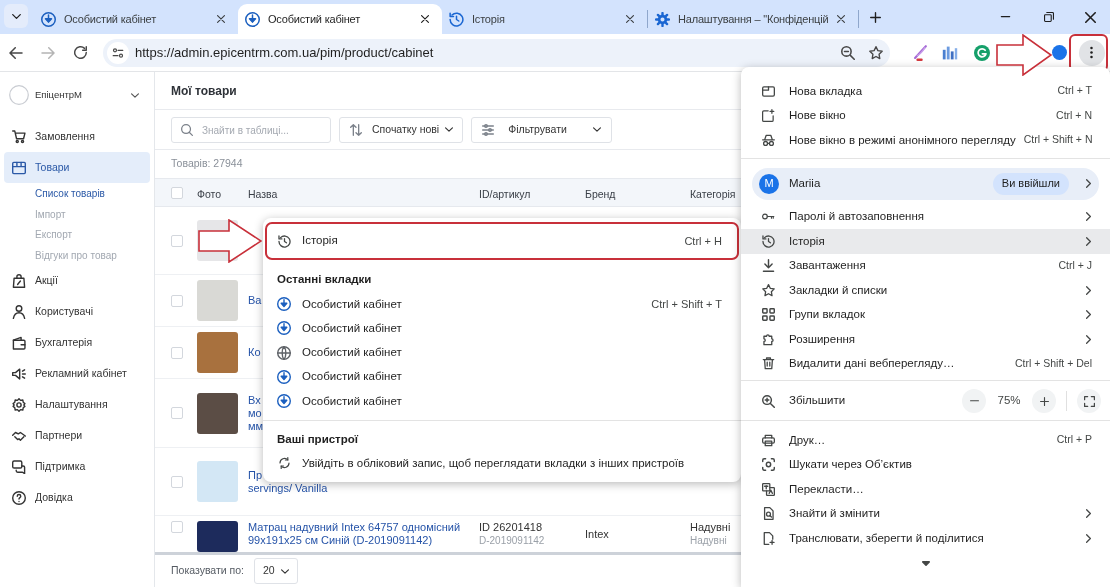 The width and height of the screenshot is (1110, 587). What do you see at coordinates (541, 129) in the screenshot?
I see `filter-button: Фільтрувати` at bounding box center [541, 129].